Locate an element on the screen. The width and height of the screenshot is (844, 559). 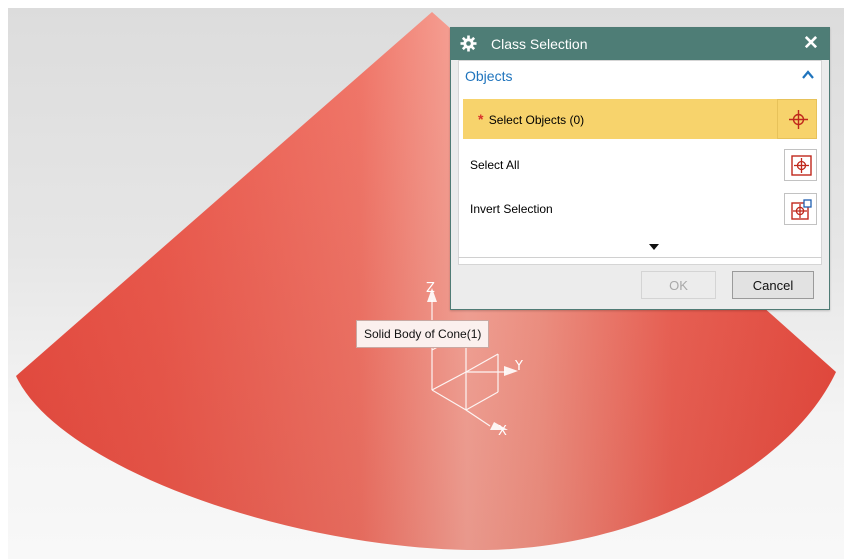
z-axis-label: Z is located at coordinates (430, 288).